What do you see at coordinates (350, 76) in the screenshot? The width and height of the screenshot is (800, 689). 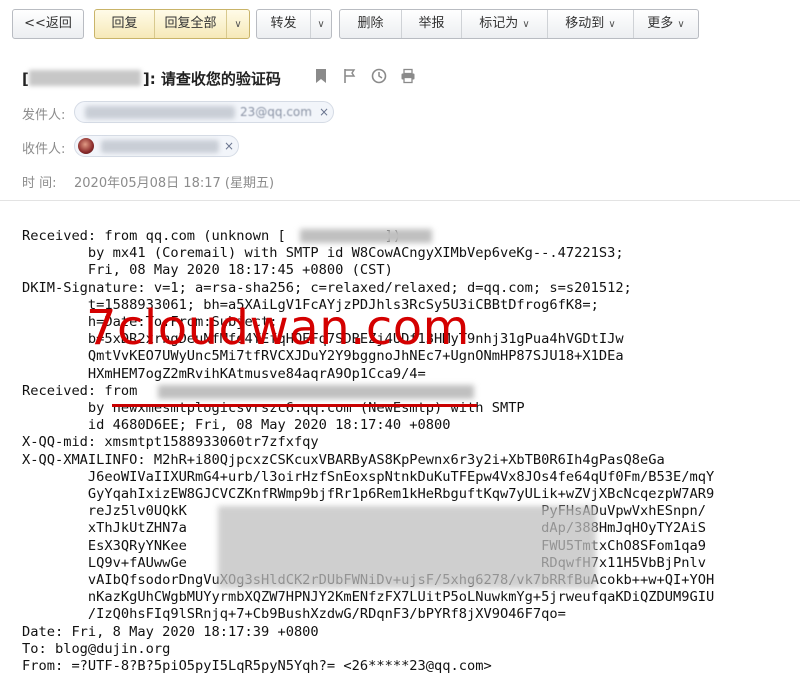 I see `flag-icon` at bounding box center [350, 76].